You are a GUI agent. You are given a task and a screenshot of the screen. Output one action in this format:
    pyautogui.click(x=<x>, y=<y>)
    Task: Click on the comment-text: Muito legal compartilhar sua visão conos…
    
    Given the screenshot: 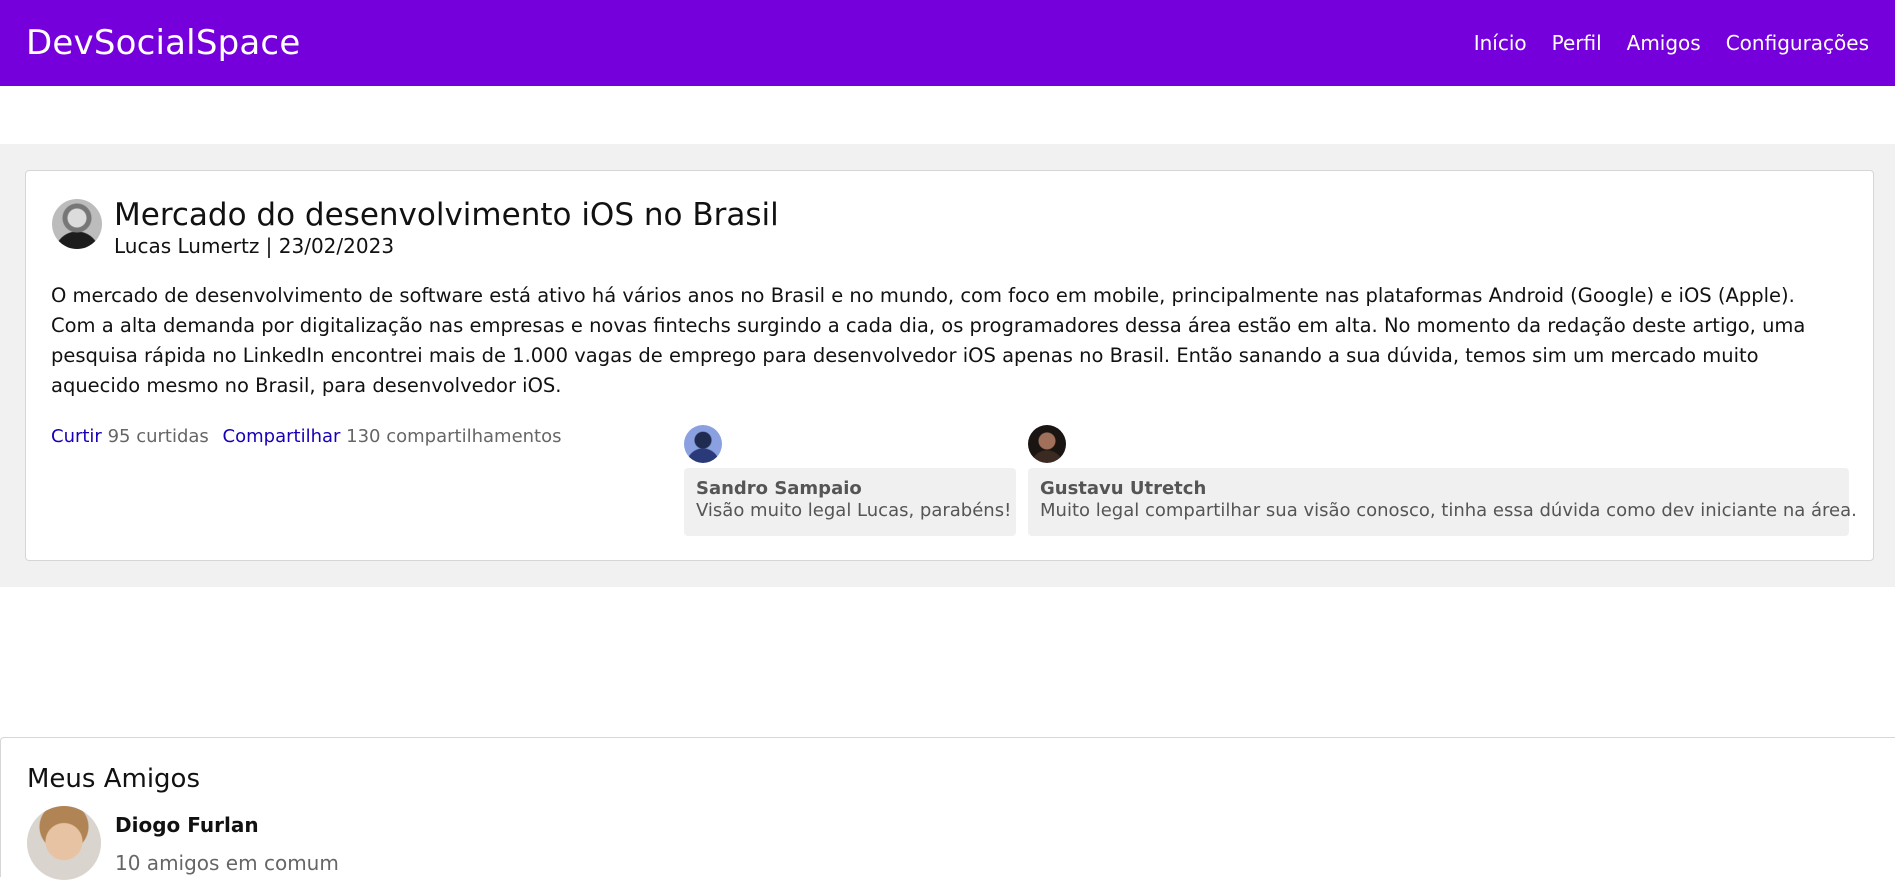 What is the action you would take?
    pyautogui.click(x=1448, y=510)
    